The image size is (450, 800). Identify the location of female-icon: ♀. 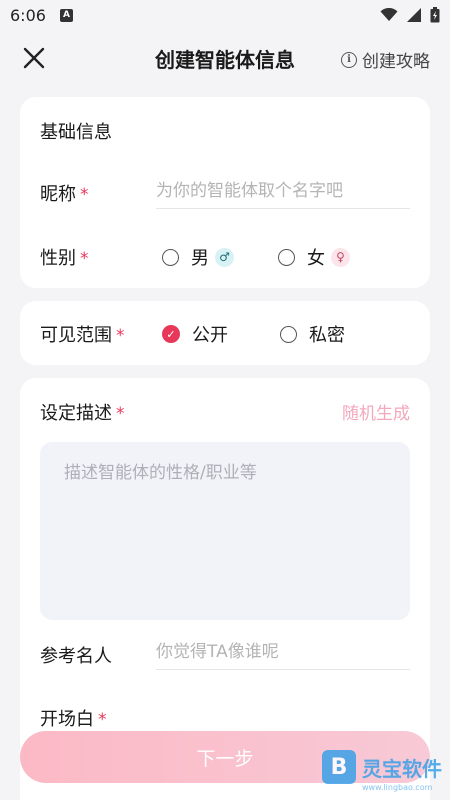
(340, 257).